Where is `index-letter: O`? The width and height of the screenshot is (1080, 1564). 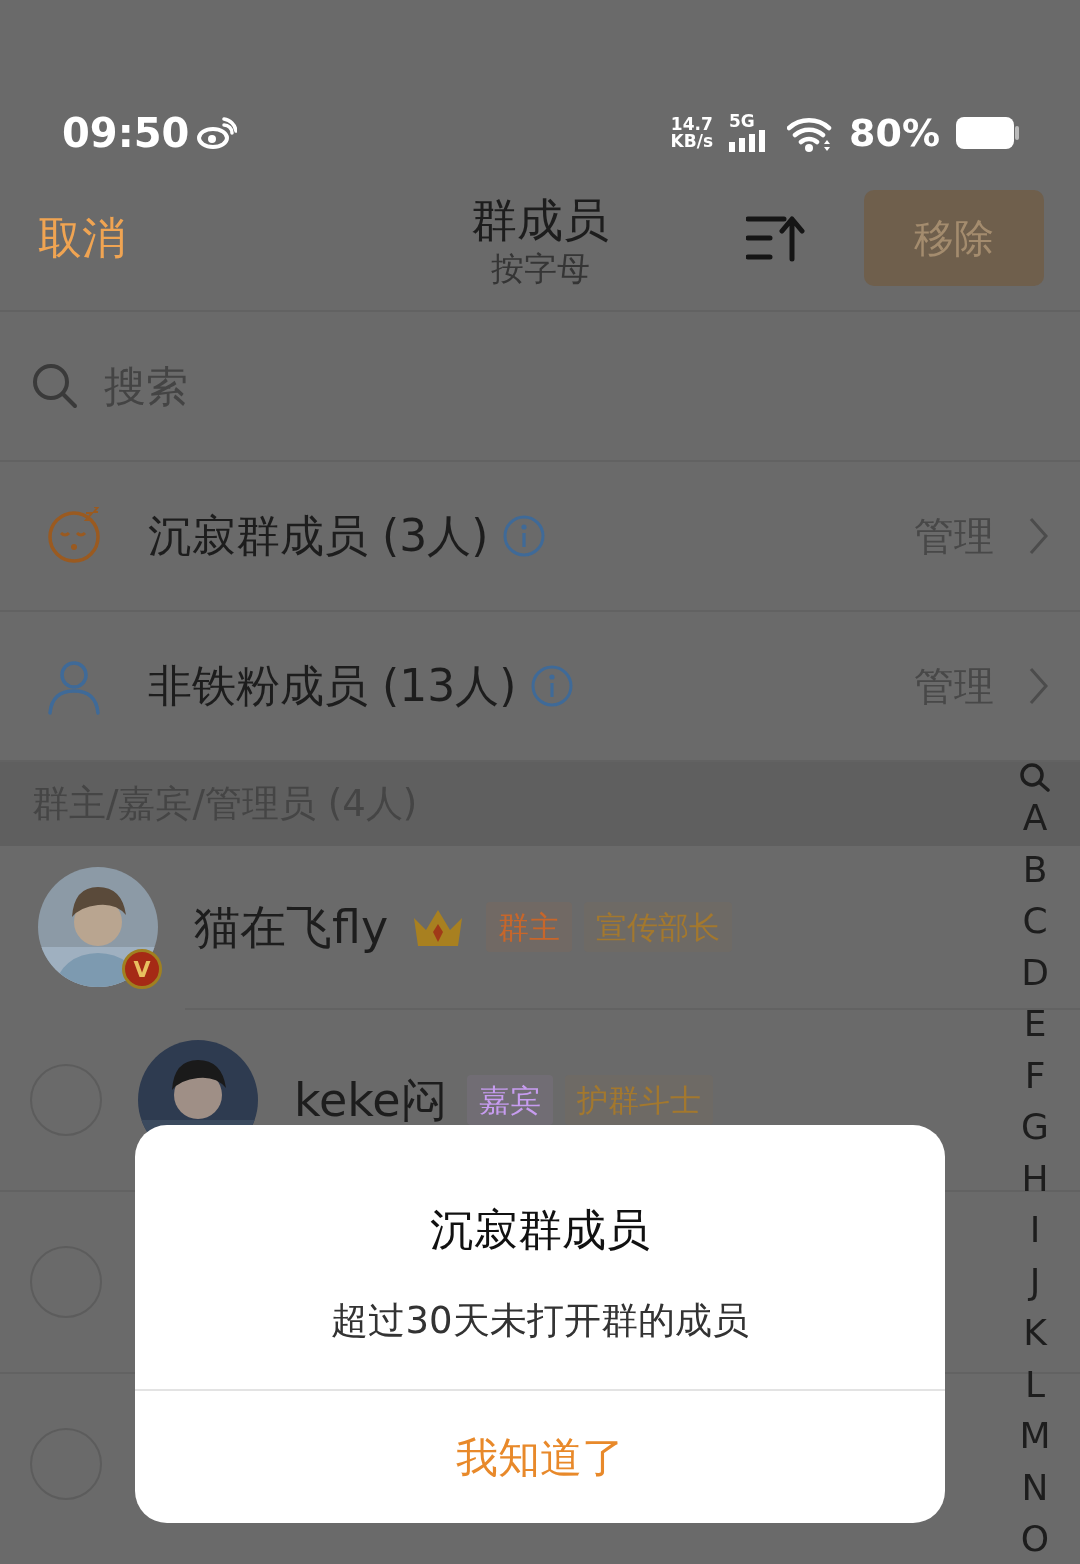
index-letter: O is located at coordinates (1035, 1538).